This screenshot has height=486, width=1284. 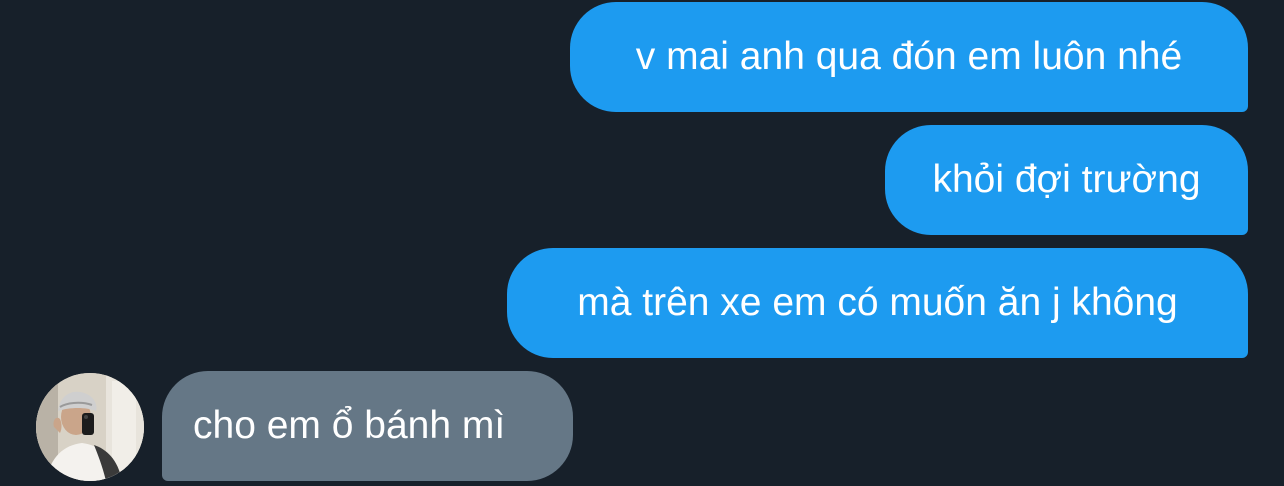 I want to click on sender-avatar, so click(x=90, y=427).